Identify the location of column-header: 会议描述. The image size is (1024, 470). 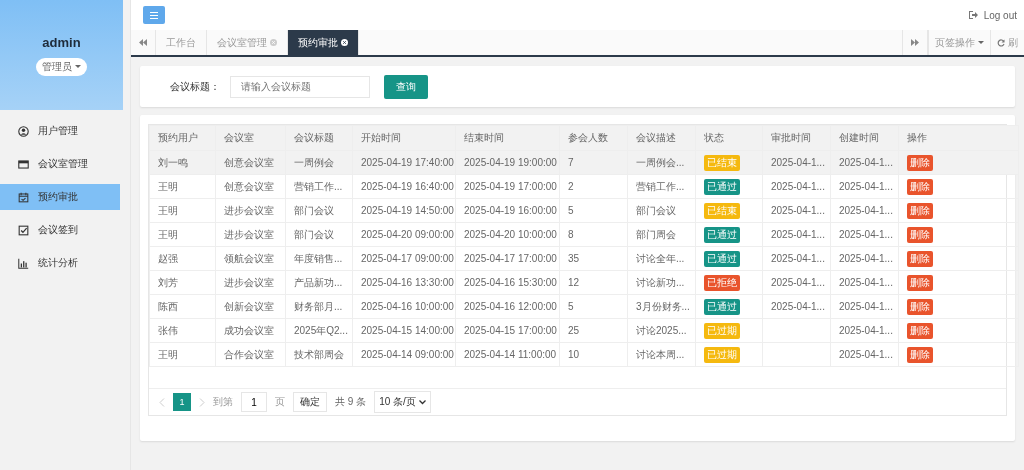
(661, 138).